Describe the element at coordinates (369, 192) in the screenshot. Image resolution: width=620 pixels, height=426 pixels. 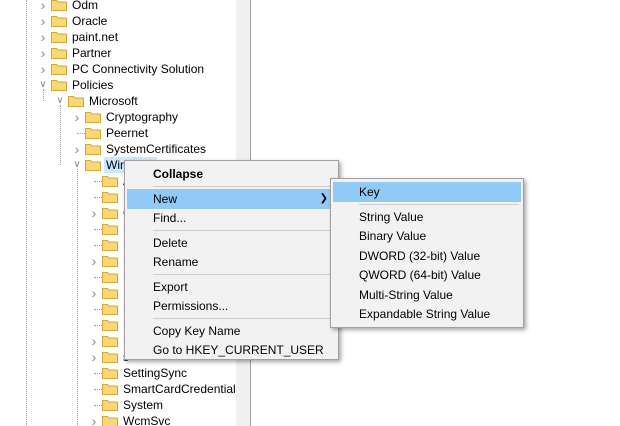
I see `menu-item-label: Key` at that location.